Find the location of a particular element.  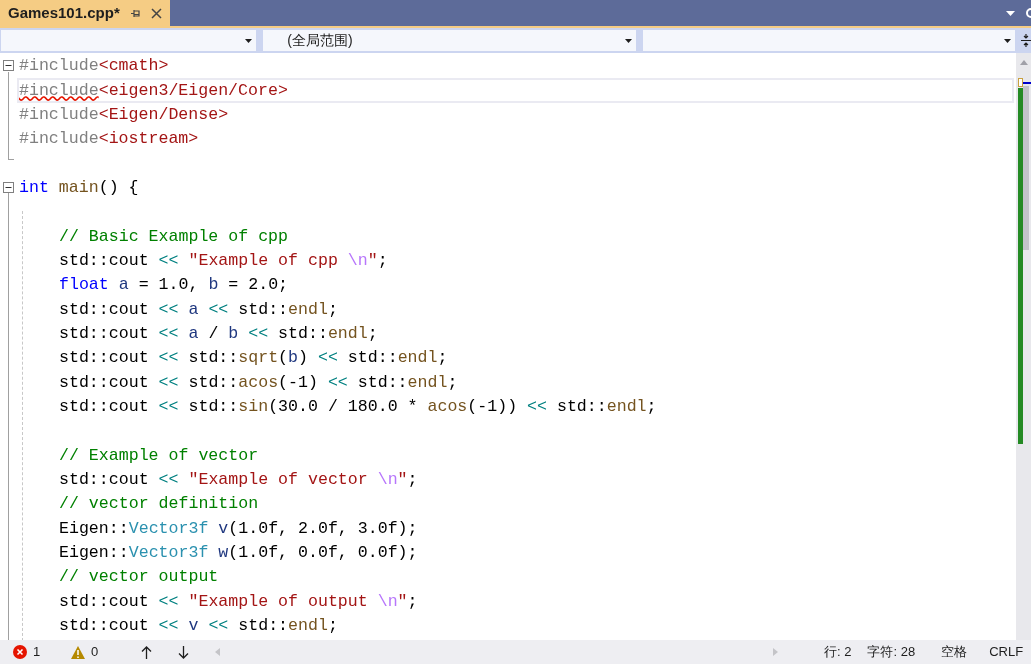

code-line: std::cout << v << std::endl; is located at coordinates (198, 626).